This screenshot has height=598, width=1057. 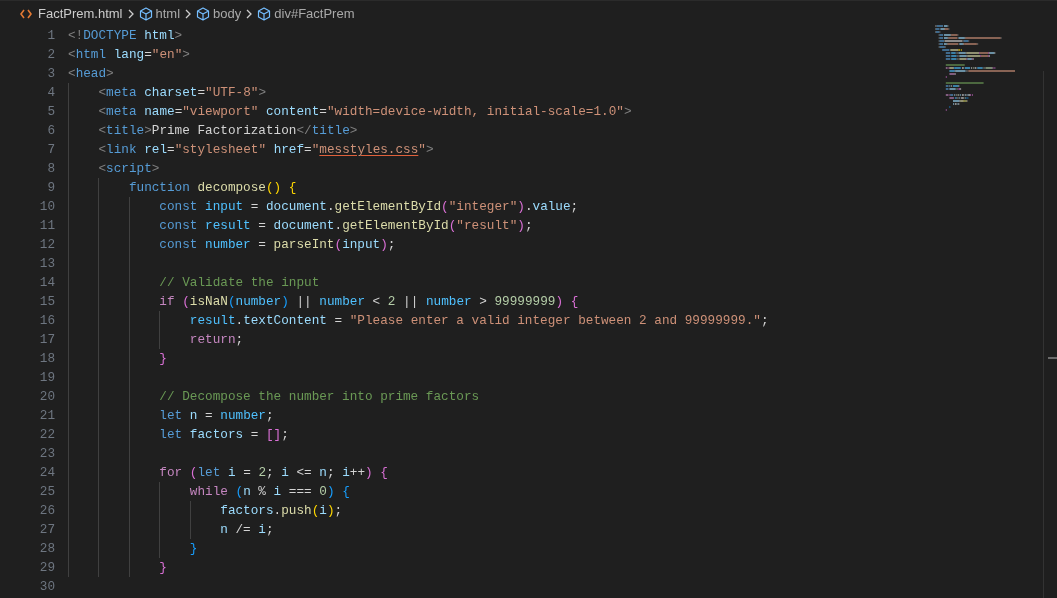 What do you see at coordinates (181, 93) in the screenshot?
I see `code-line: <meta charset="UTF-8">` at bounding box center [181, 93].